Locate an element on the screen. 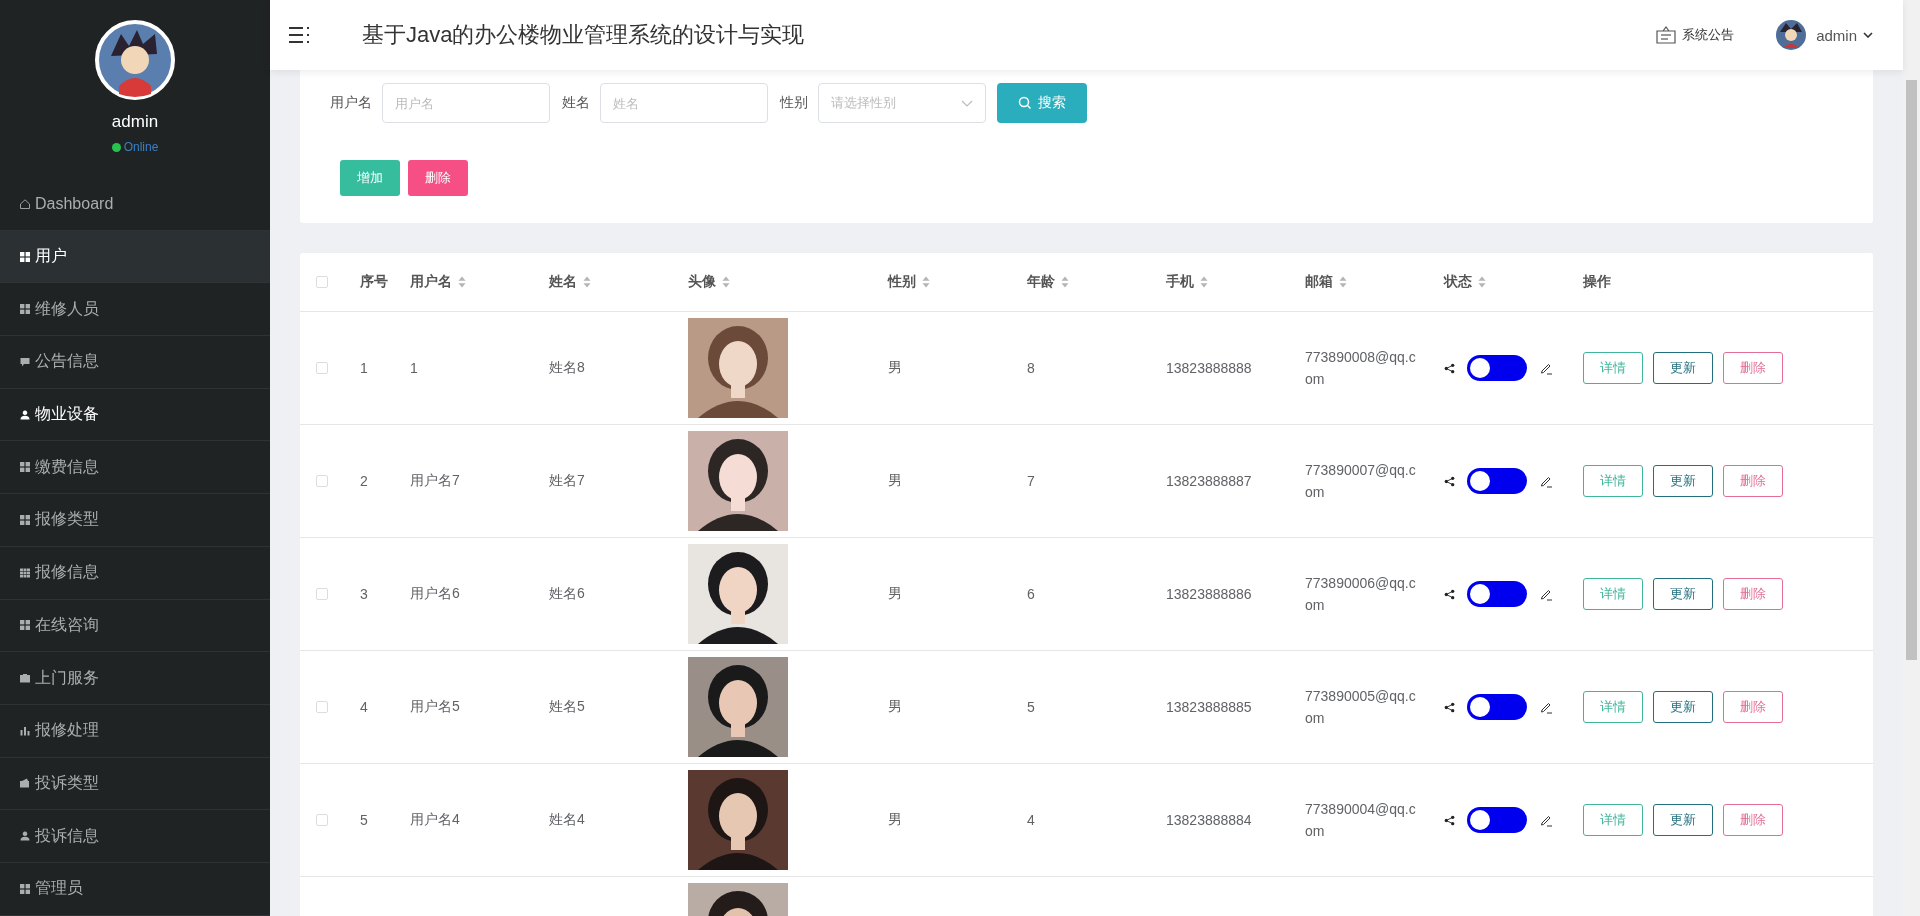  field-label: 性别 is located at coordinates (794, 103).